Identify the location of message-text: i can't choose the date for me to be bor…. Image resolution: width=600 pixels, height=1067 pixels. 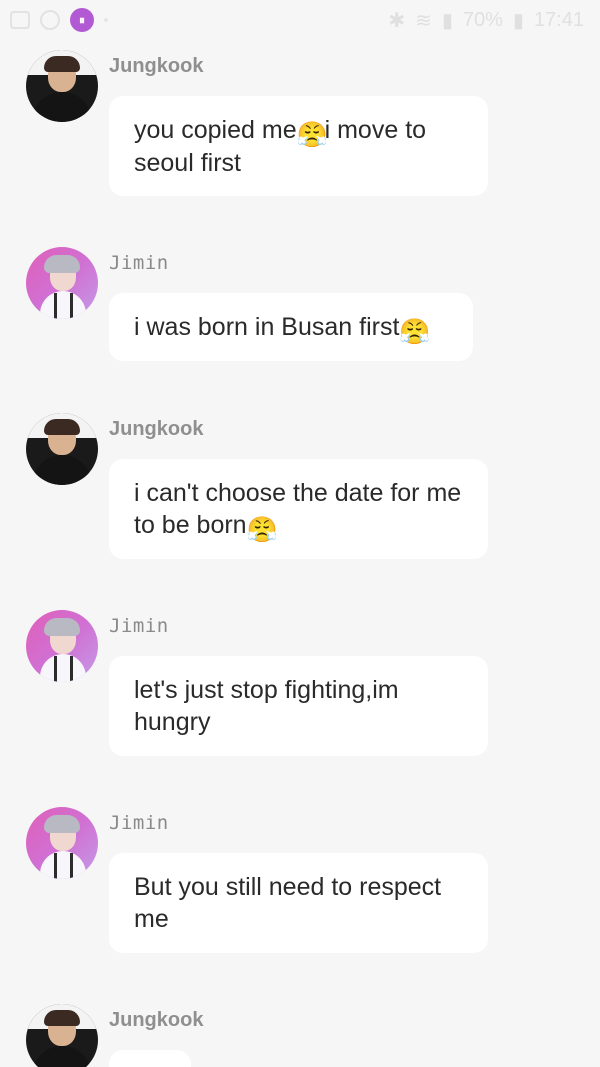
(298, 509).